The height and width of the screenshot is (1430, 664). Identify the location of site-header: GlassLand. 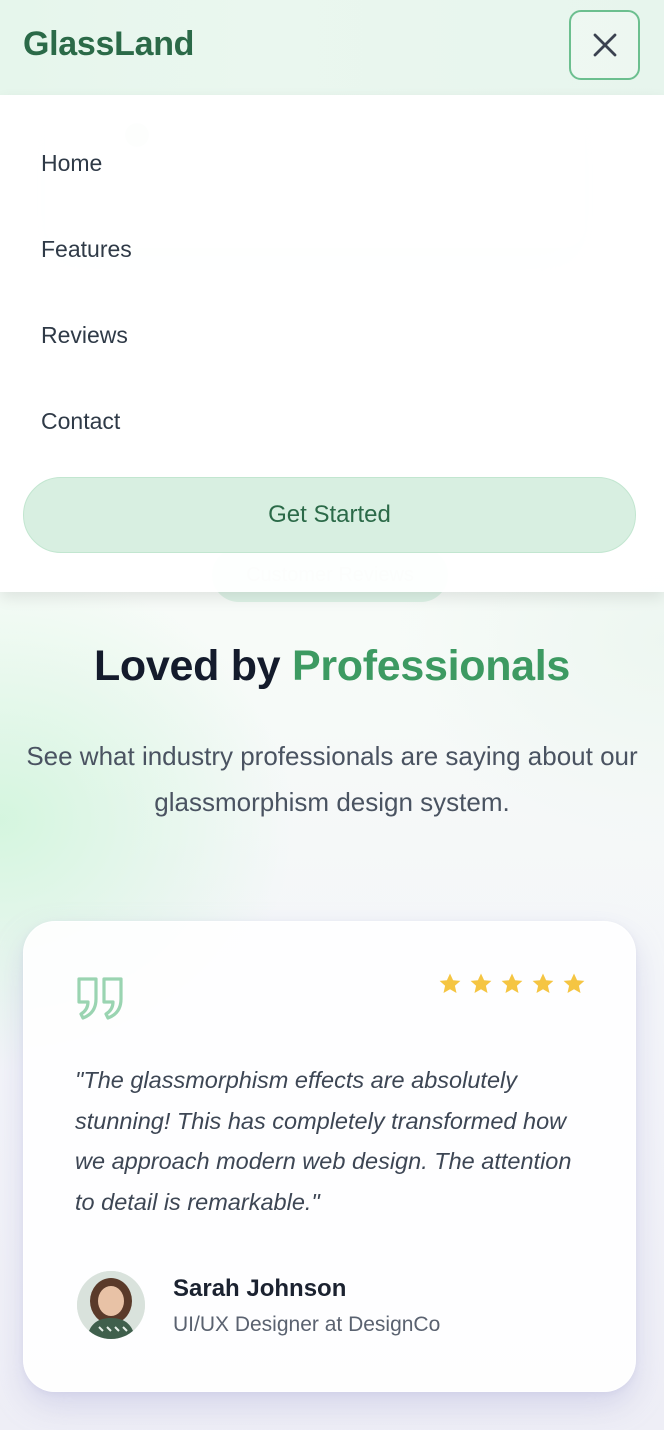
(332, 47).